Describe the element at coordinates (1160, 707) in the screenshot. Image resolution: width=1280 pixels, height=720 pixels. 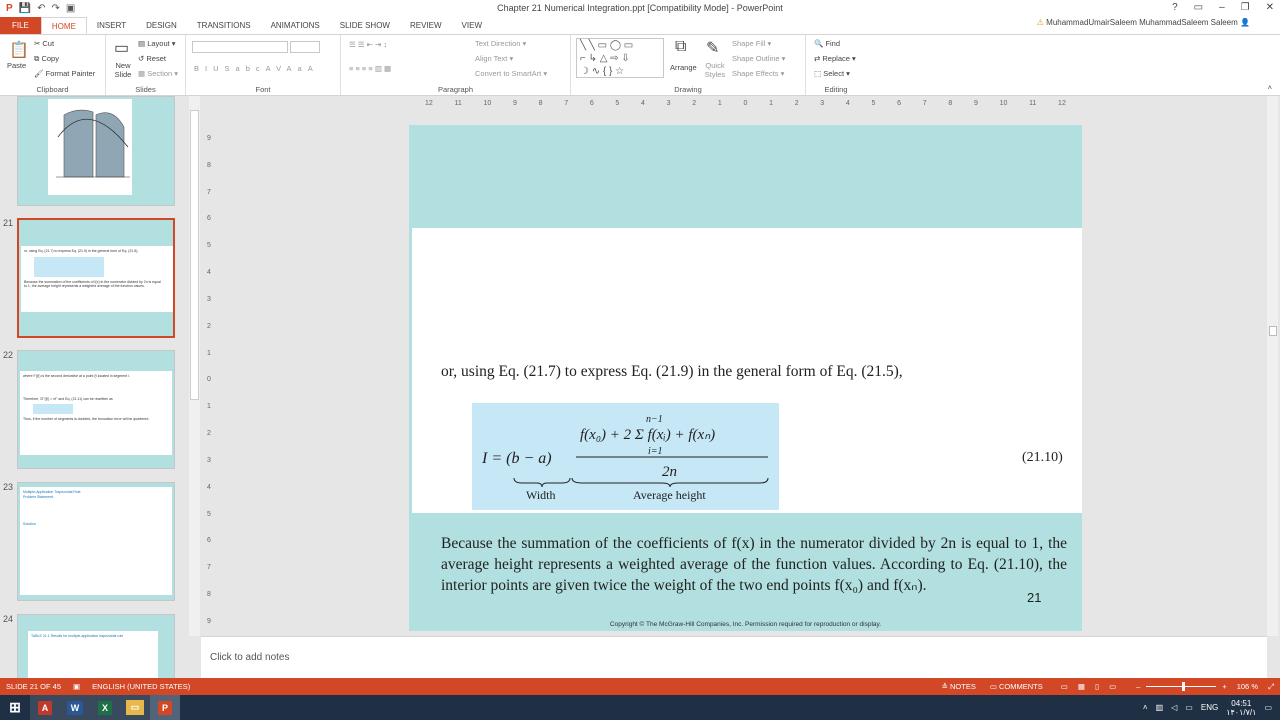
I see `network-icon: ▥` at that location.